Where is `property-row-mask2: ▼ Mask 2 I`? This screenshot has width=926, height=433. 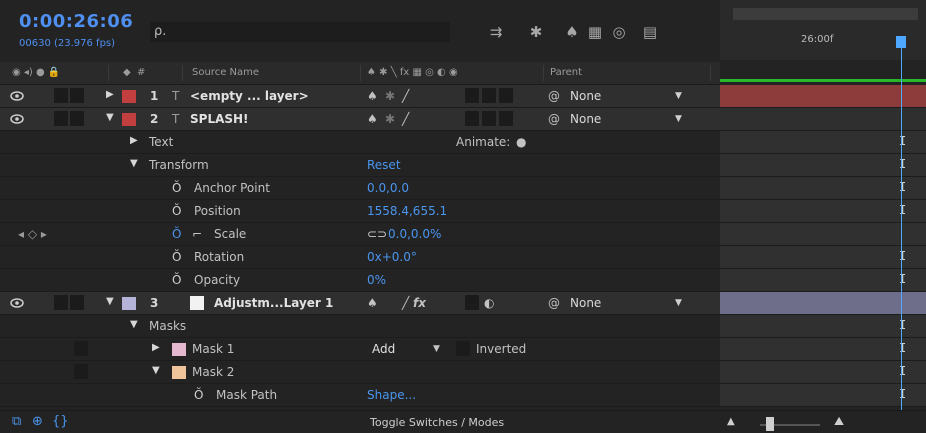
property-row-mask2: ▼ Mask 2 I is located at coordinates (463, 372).